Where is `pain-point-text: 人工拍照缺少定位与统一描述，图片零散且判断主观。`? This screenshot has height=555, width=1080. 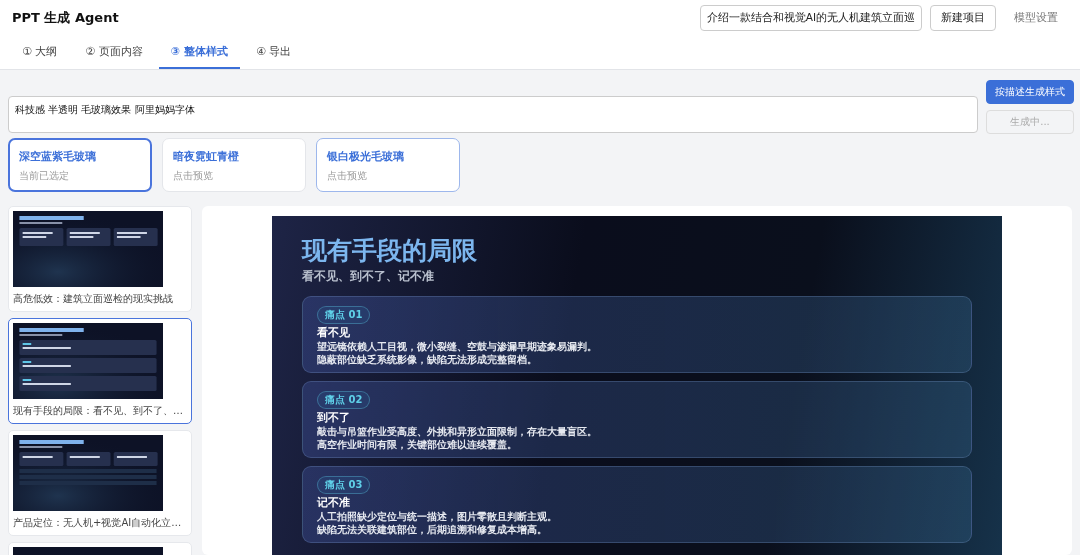
pain-point-text: 人工拍照缺少定位与统一描述，图片零散且判断主观。 is located at coordinates (437, 516).